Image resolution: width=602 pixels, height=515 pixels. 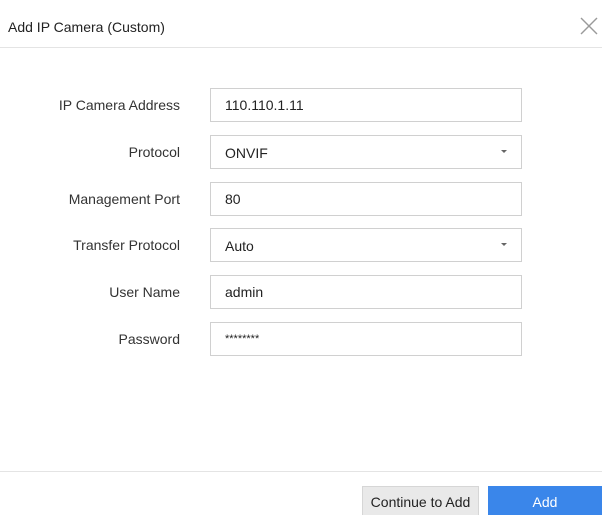 What do you see at coordinates (246, 153) in the screenshot?
I see `protocol-selected-value: ONVIF` at bounding box center [246, 153].